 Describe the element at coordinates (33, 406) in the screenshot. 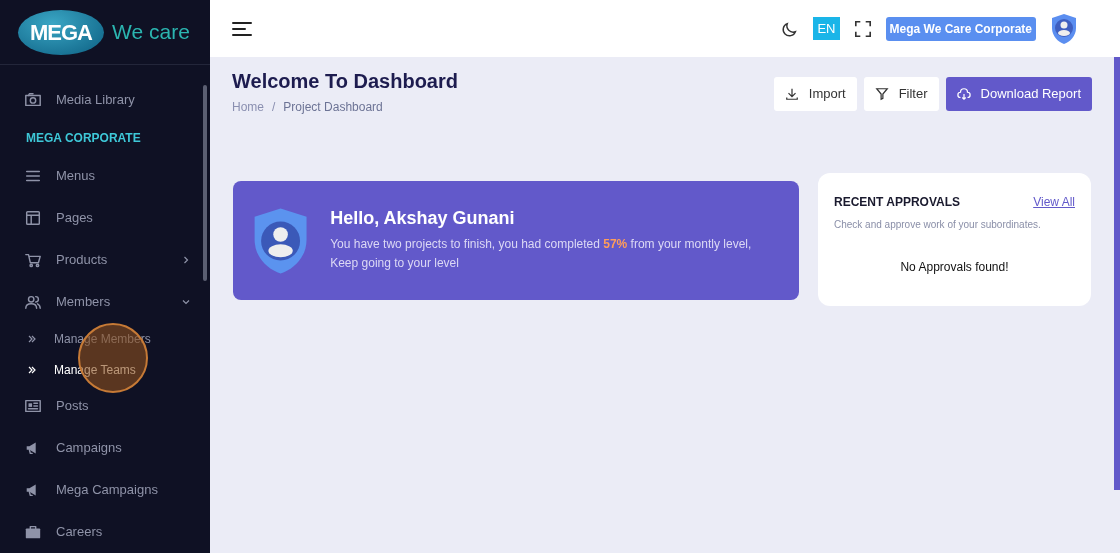

I see `newspaper-icon` at that location.